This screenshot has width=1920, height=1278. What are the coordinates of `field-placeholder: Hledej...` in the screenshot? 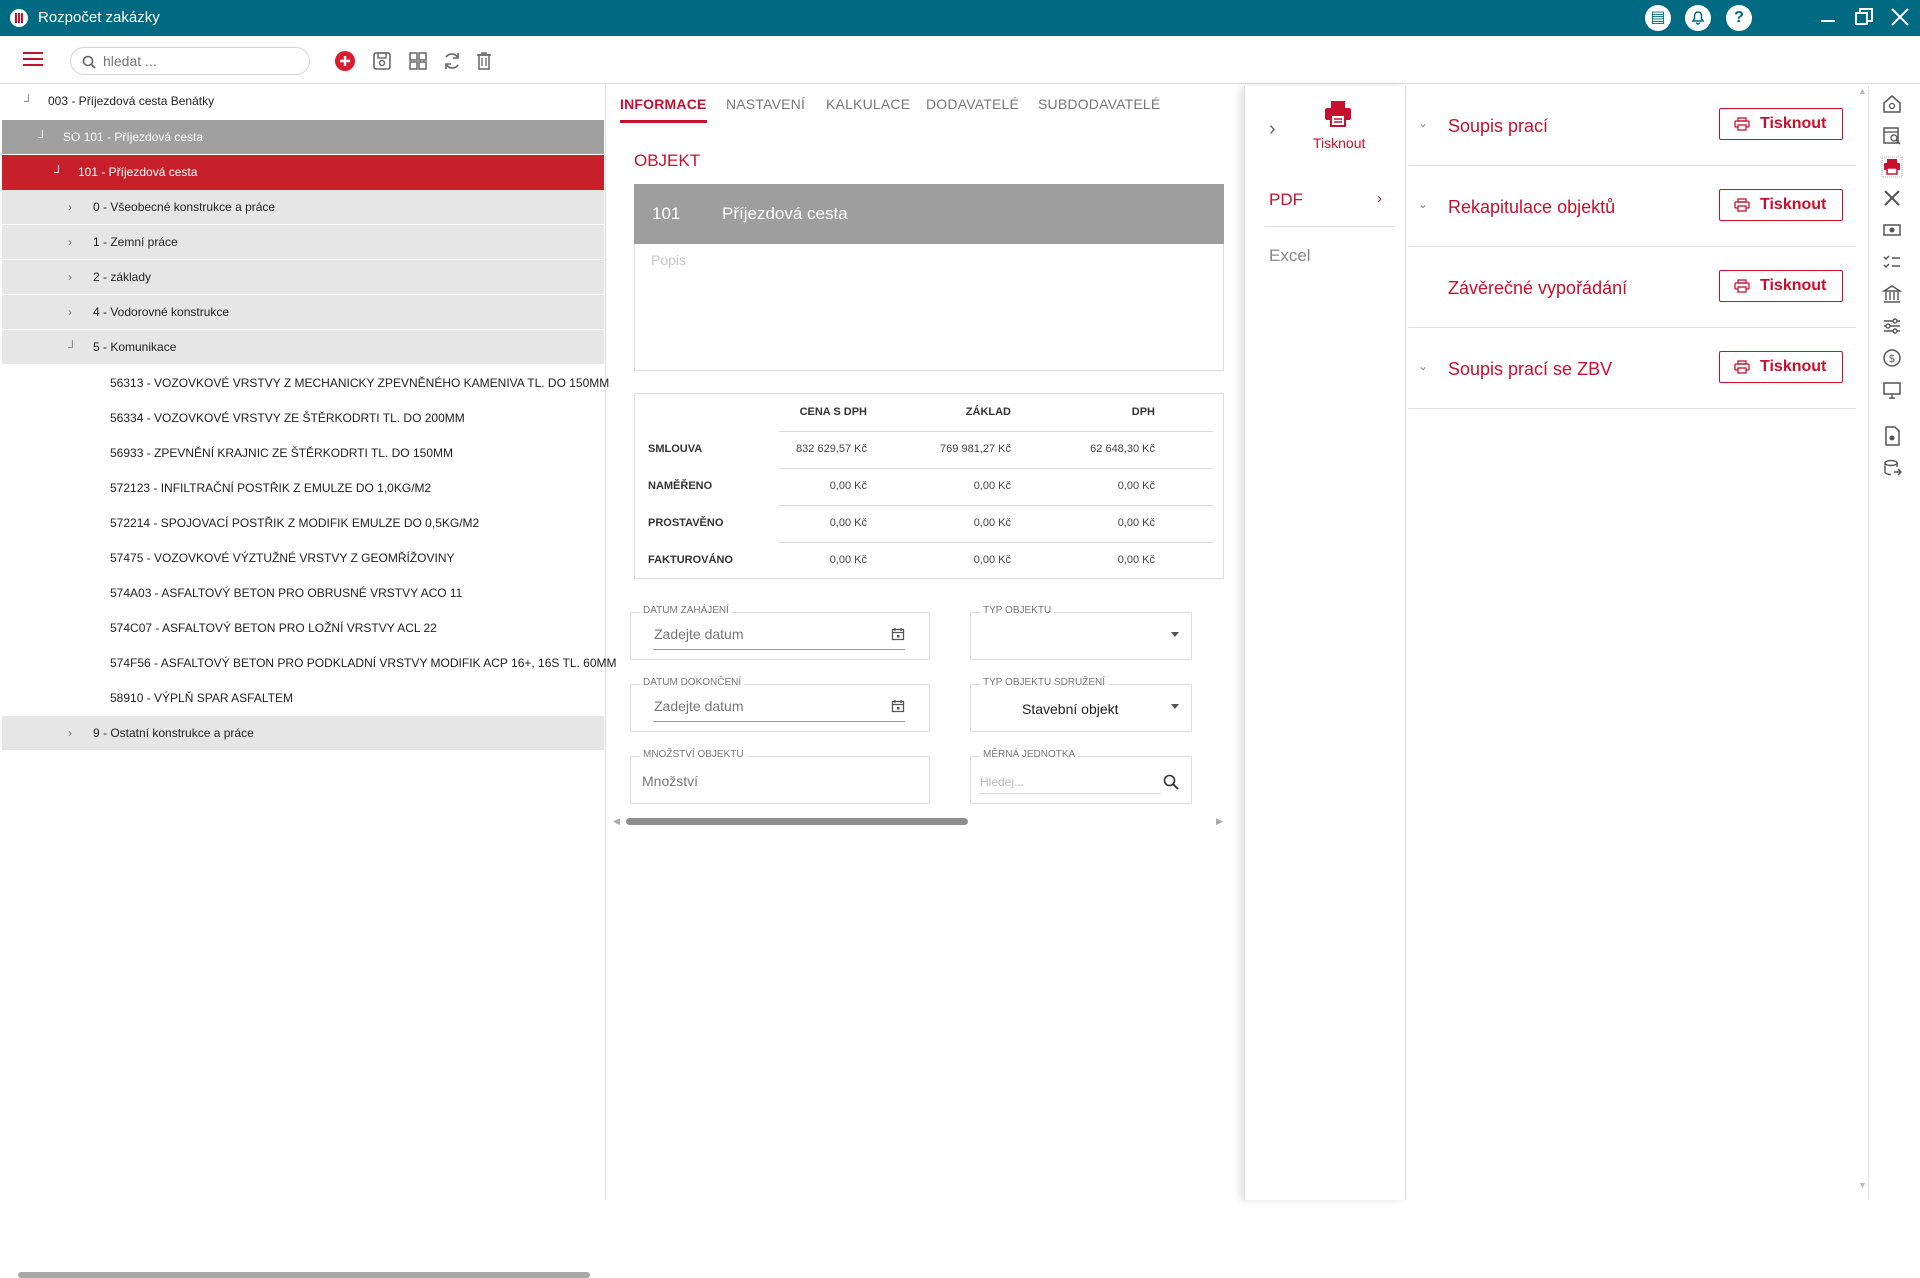 It's located at (1002, 782).